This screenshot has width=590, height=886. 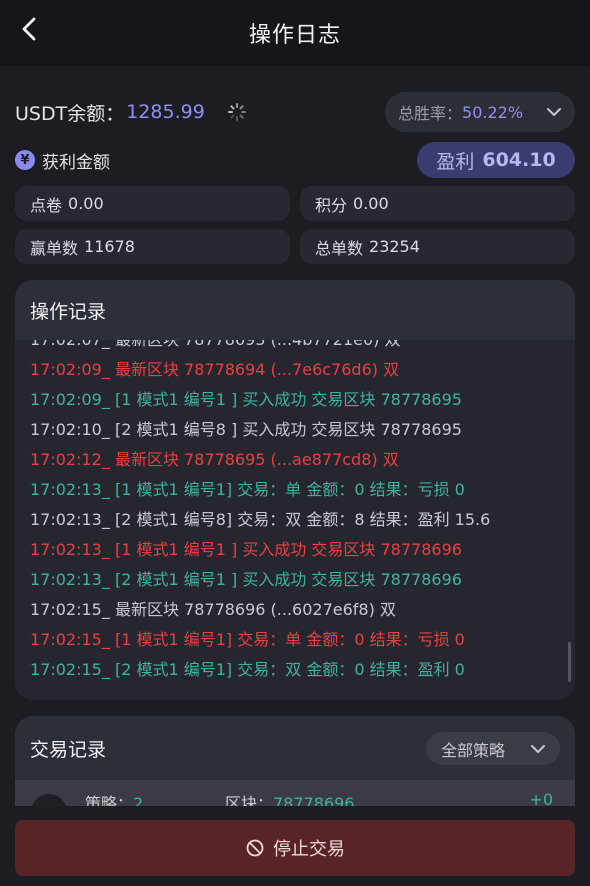 What do you see at coordinates (247, 489) in the screenshot?
I see `log-line: 17:02:13_ [1 模式1 编号1] 交易：单 金额：0 结果：亏损 0` at bounding box center [247, 489].